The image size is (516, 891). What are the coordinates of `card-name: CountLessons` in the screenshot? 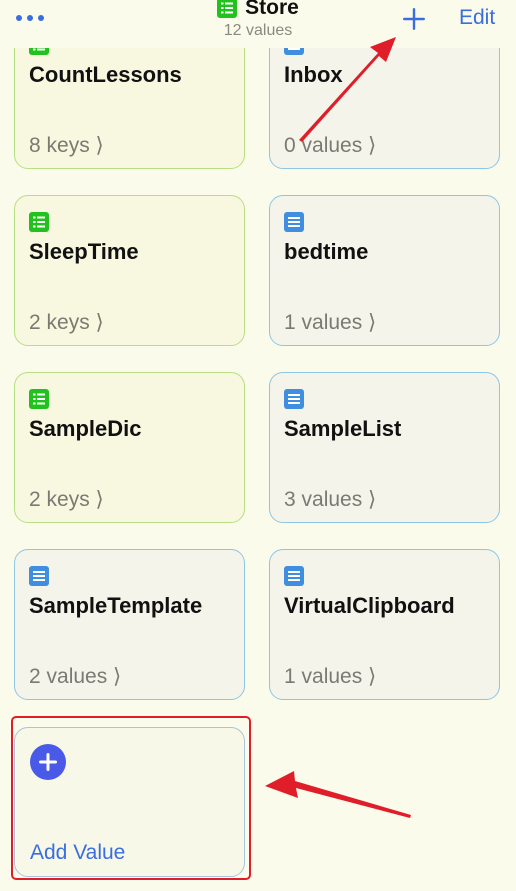 It's located at (105, 74).